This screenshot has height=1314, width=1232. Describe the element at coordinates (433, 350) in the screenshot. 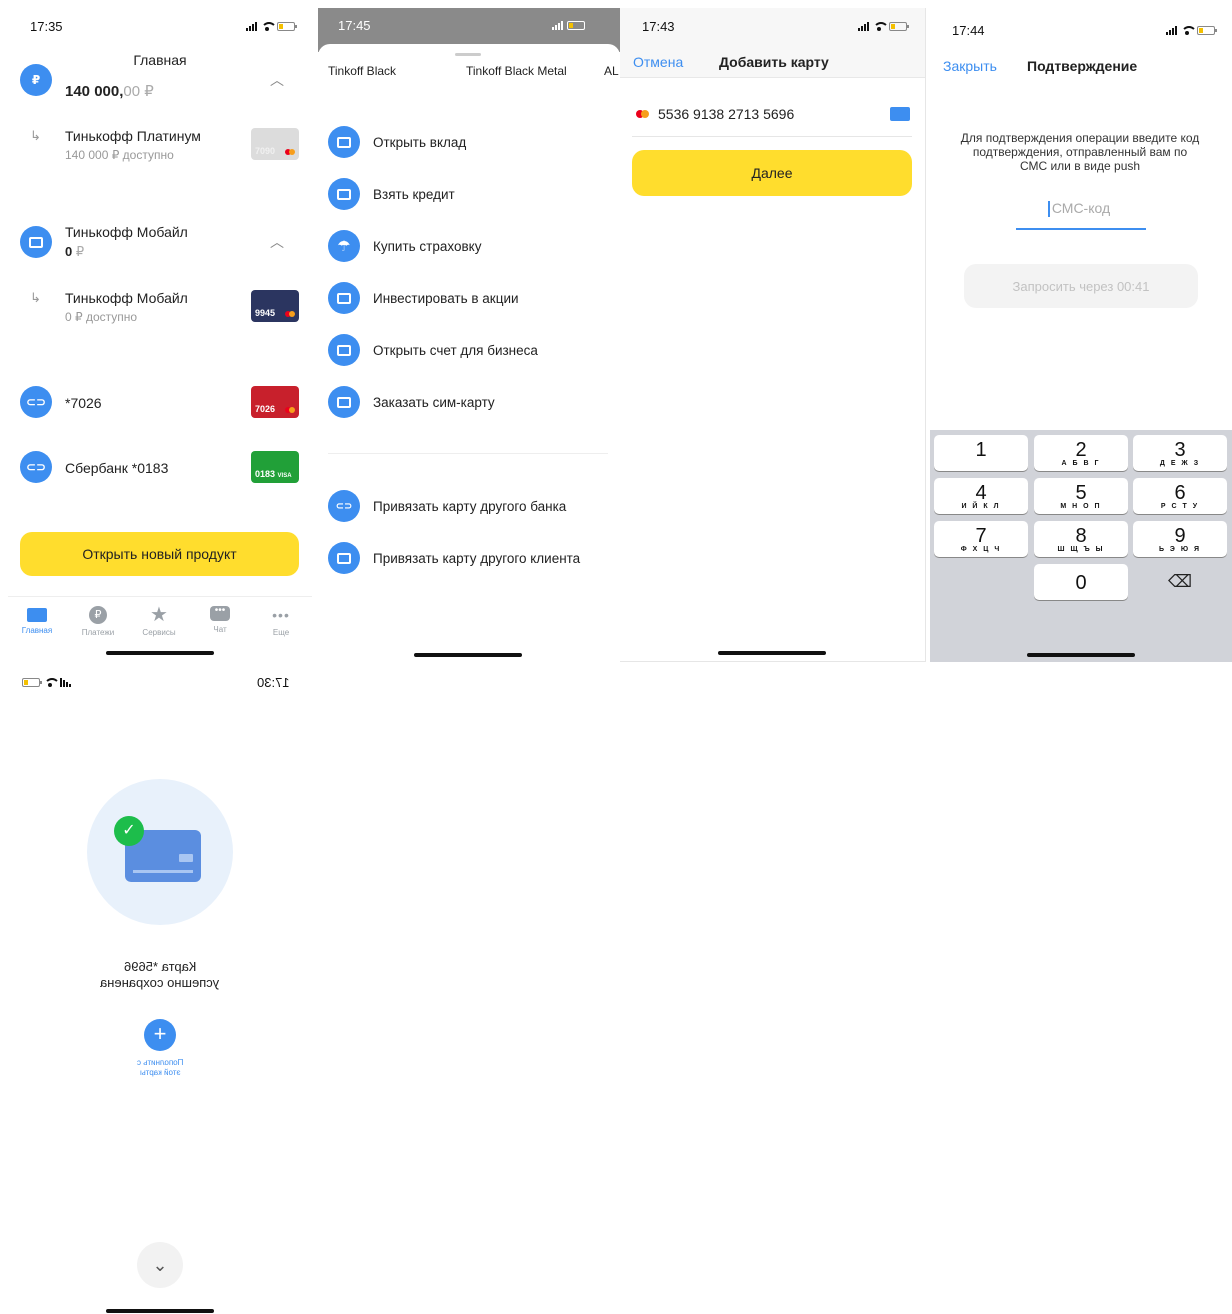

I see `menu-business-account: Открыть счет для бизнеса` at that location.